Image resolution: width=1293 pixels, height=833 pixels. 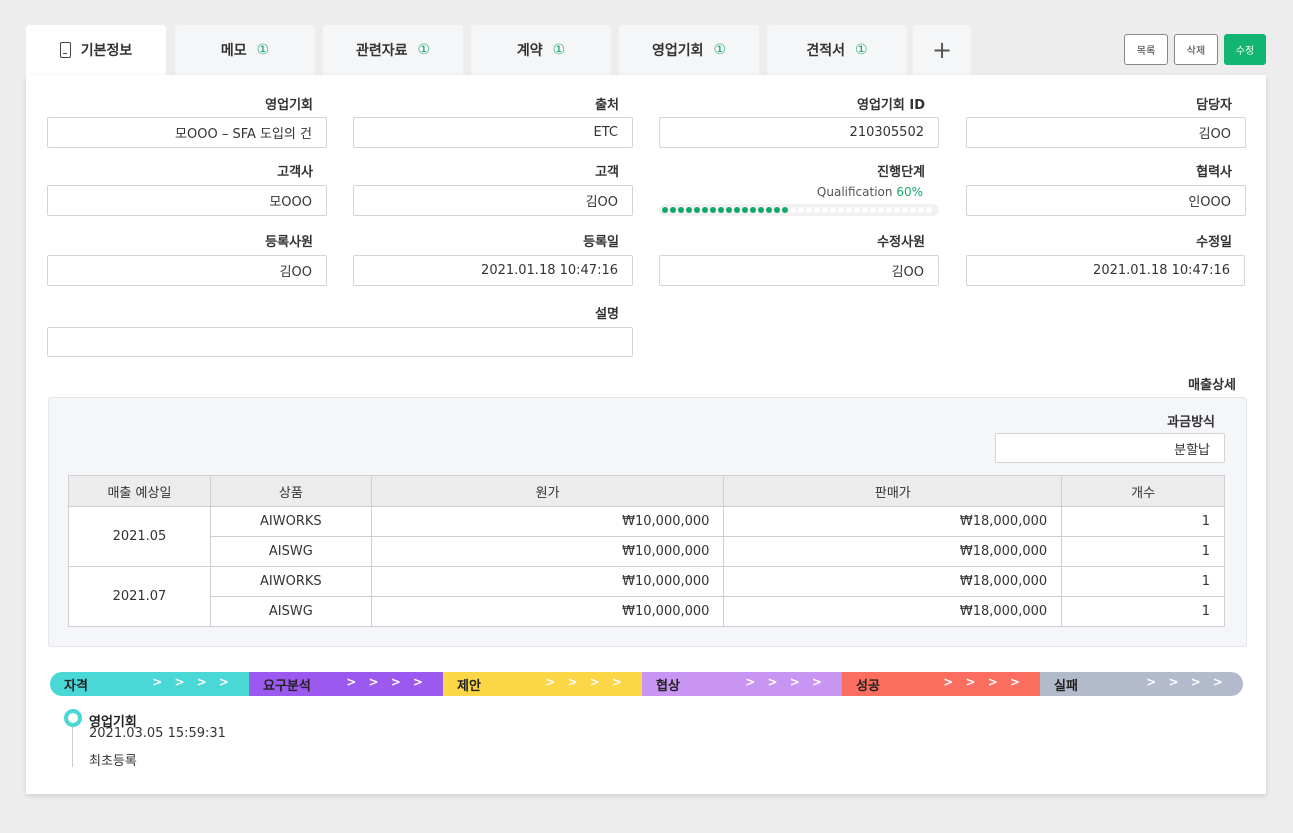 What do you see at coordinates (607, 105) in the screenshot?
I see `source-label: 출처` at bounding box center [607, 105].